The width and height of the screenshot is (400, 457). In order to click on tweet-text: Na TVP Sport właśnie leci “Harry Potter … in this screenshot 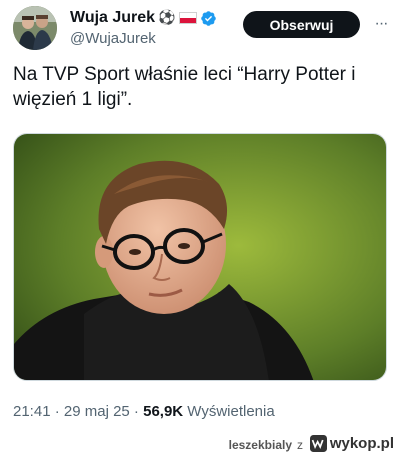, I will do `click(184, 87)`.